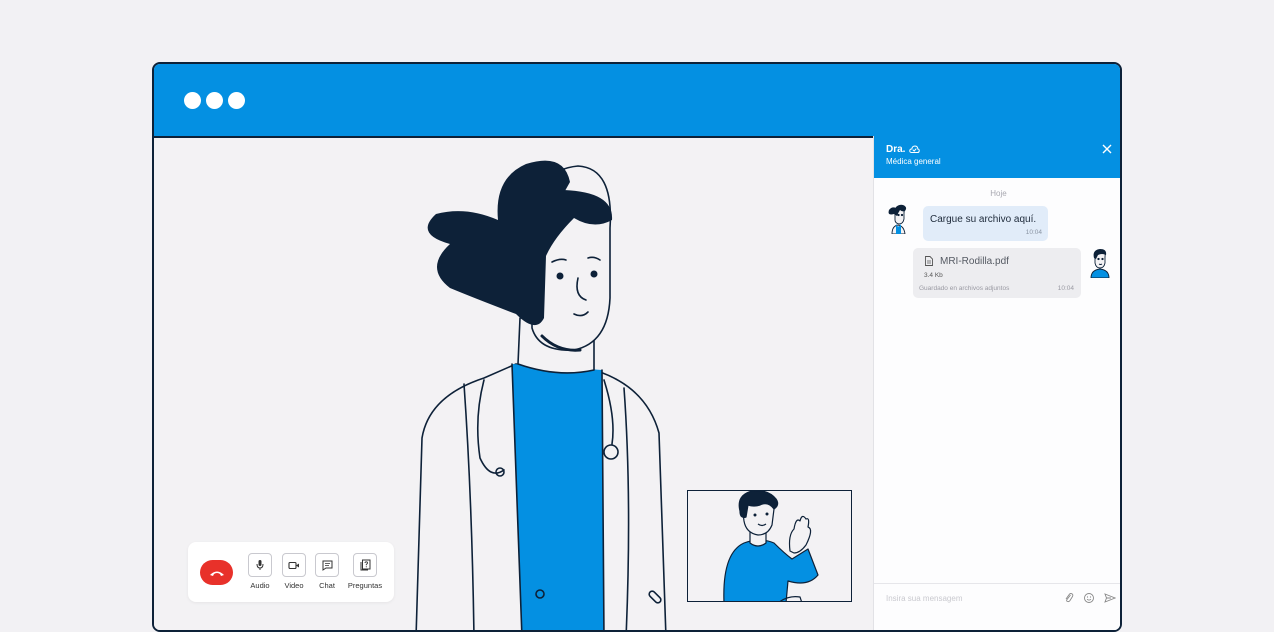 This screenshot has width=1274, height=632. I want to click on message-text: Cargue su archivo aquí., so click(983, 219).